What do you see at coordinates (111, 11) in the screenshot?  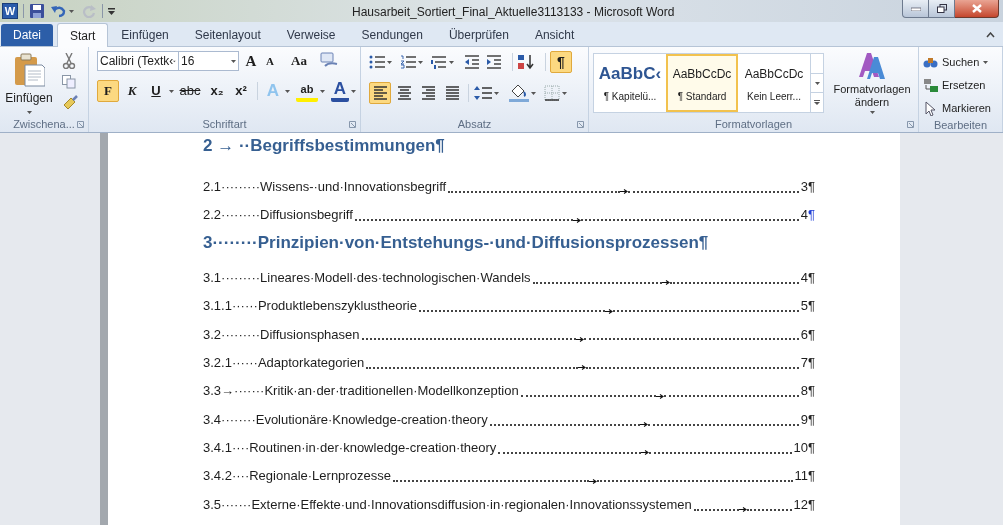 I see `customize-toolbar-icon` at bounding box center [111, 11].